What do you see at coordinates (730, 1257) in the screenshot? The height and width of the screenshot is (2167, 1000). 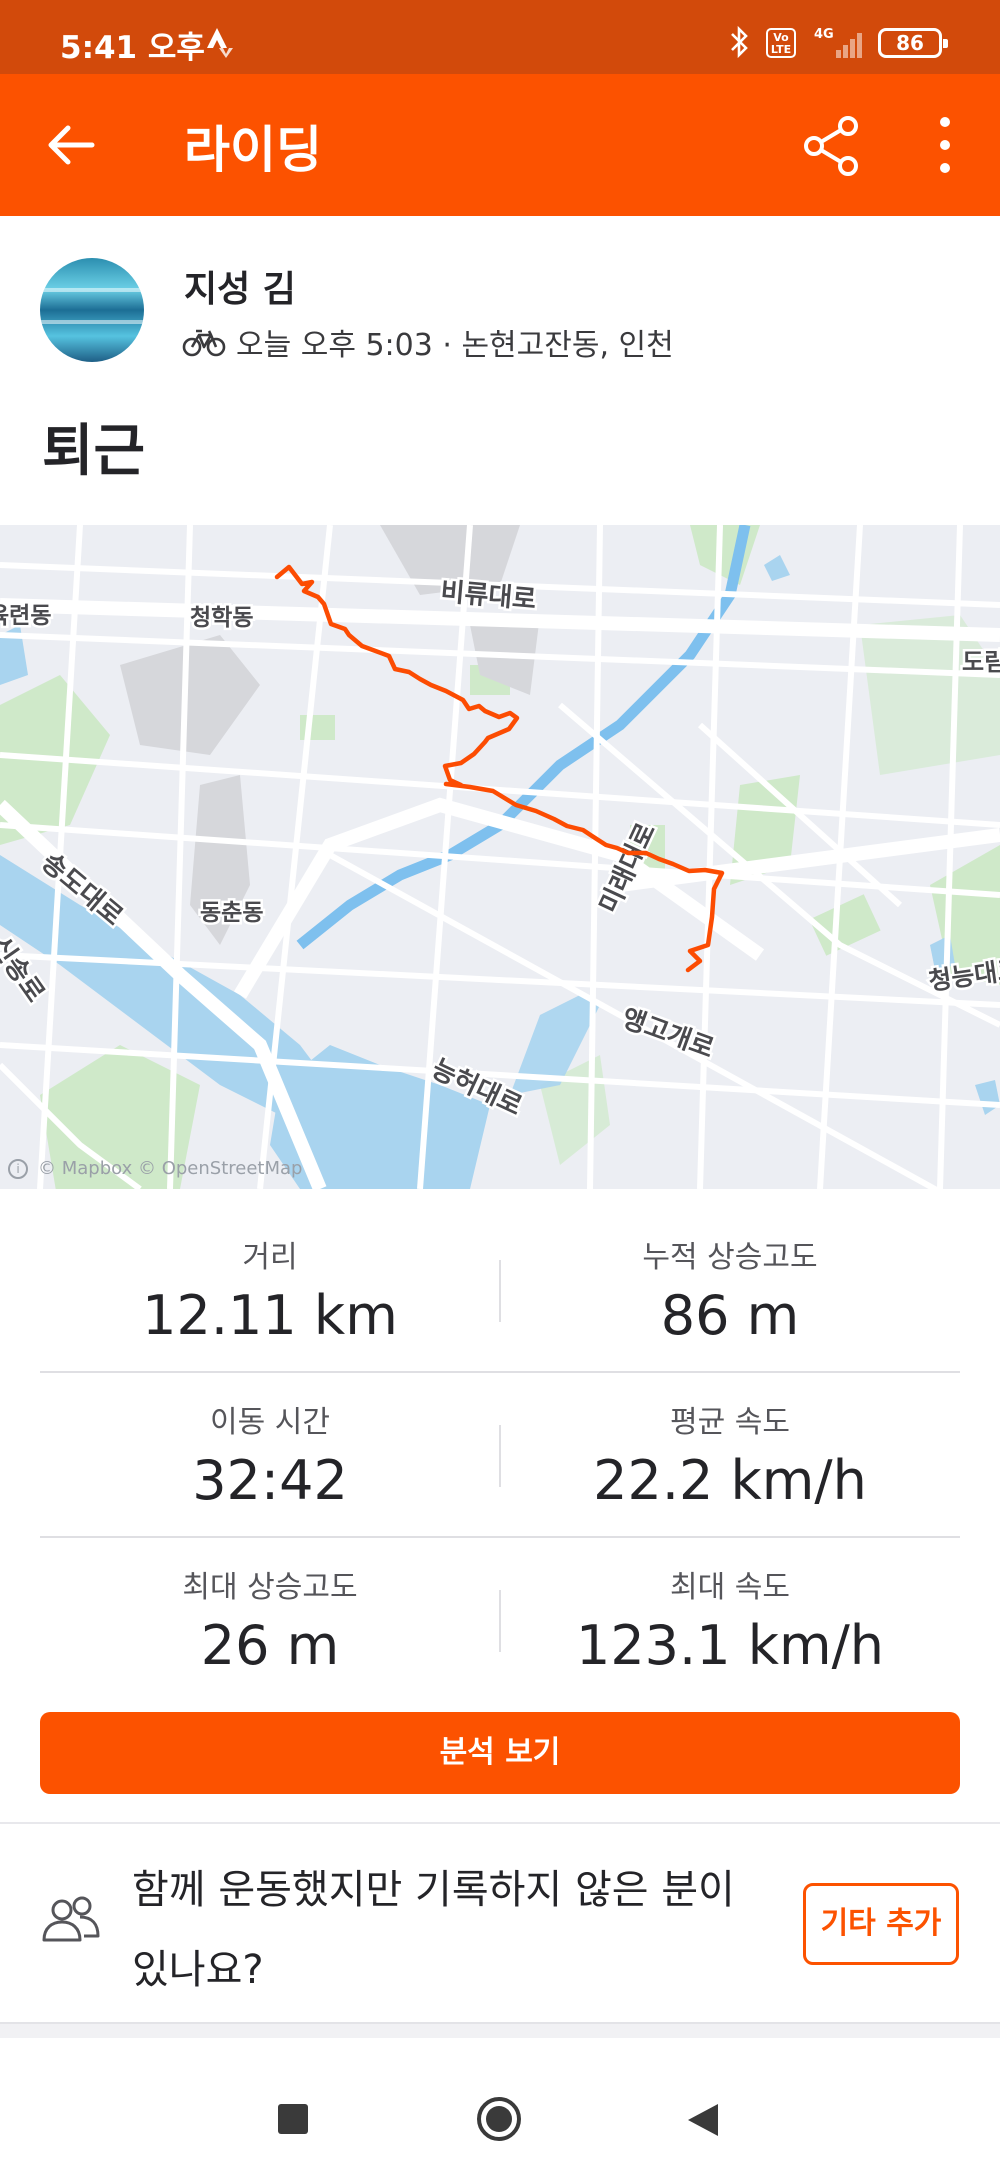 I see `stat-label: 누적 상승고도` at bounding box center [730, 1257].